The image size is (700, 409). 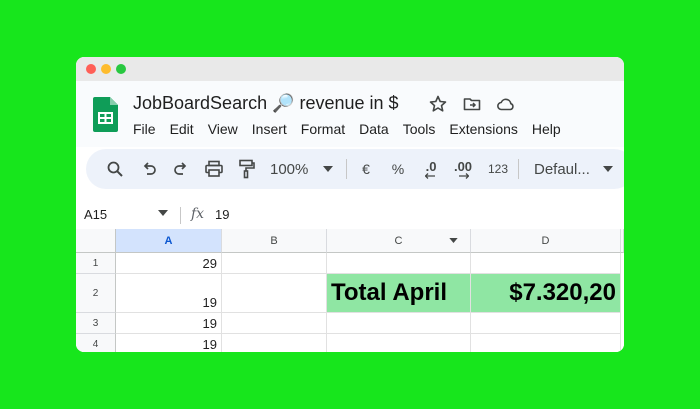 What do you see at coordinates (399, 293) in the screenshot?
I see `cell-c2-total-label: Total April` at bounding box center [399, 293].